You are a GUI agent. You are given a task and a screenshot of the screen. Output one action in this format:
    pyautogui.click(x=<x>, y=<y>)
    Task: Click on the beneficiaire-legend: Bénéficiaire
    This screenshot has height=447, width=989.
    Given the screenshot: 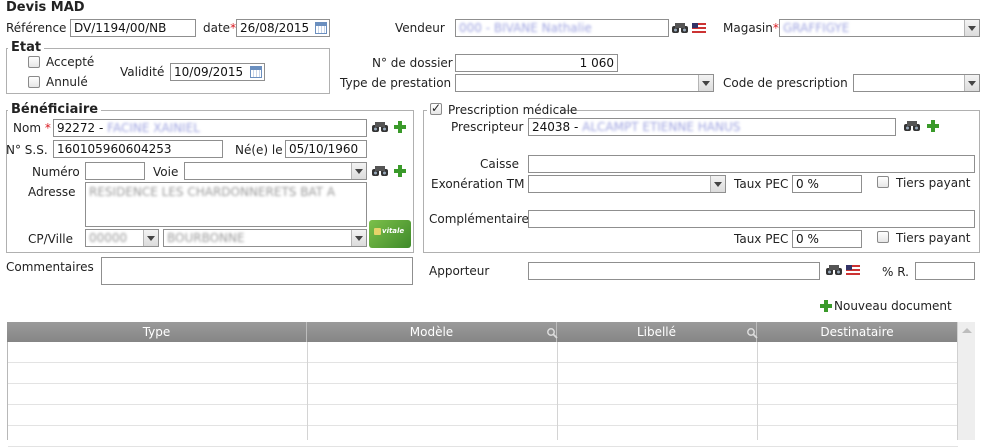 What is the action you would take?
    pyautogui.click(x=55, y=110)
    